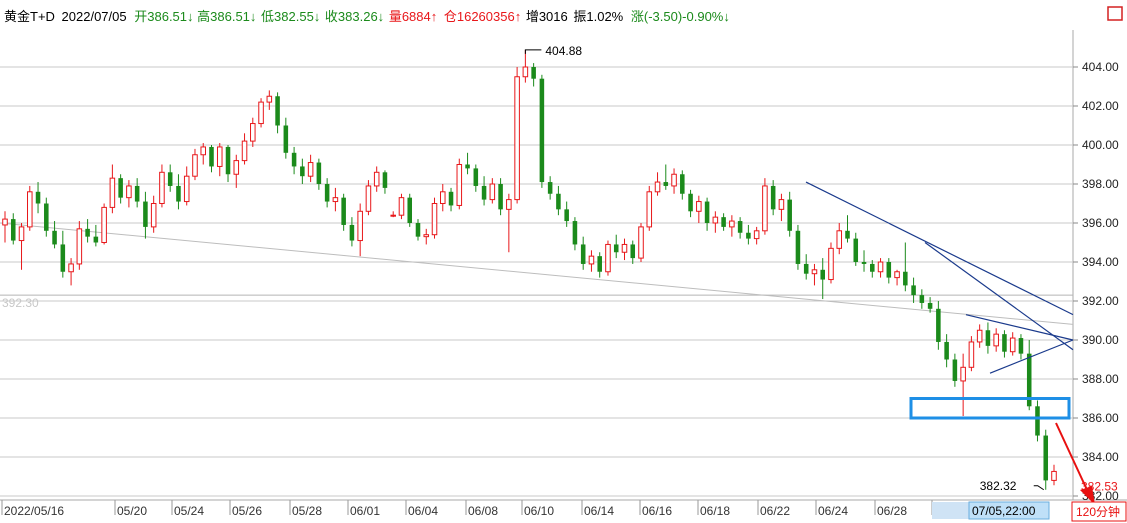 Image resolution: width=1127 pixels, height=523 pixels. Describe the element at coordinates (423, 511) in the screenshot. I see `time-tick-label: 06/04` at that location.